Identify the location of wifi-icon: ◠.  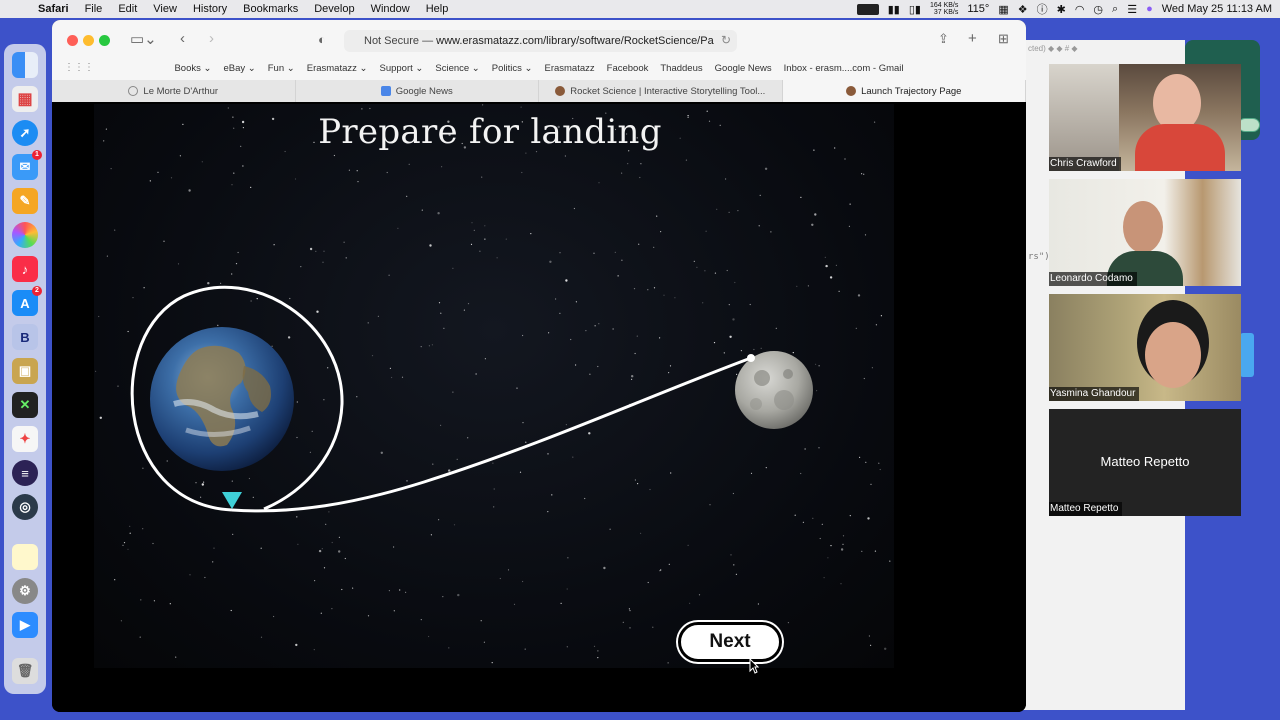
(1080, 9).